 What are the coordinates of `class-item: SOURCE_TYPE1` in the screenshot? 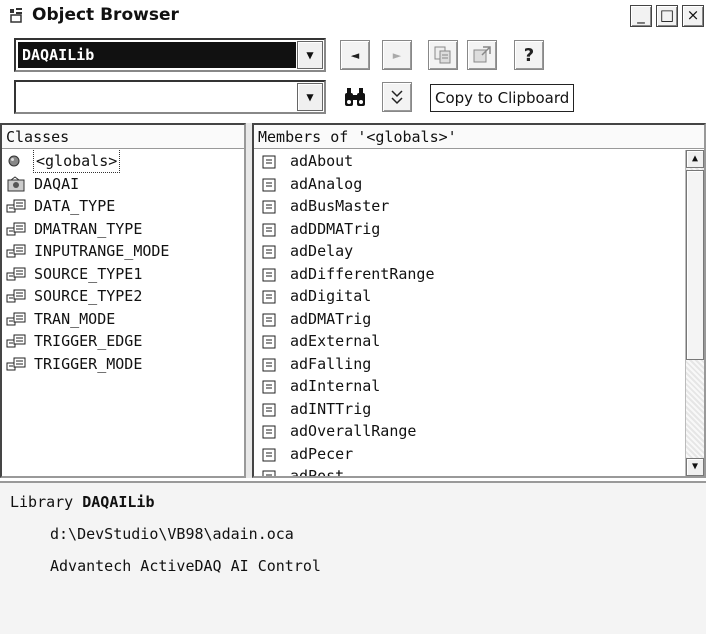 It's located at (123, 274).